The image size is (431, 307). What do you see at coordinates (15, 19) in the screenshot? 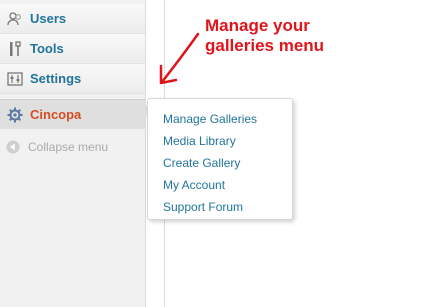
I see `users-icon` at bounding box center [15, 19].